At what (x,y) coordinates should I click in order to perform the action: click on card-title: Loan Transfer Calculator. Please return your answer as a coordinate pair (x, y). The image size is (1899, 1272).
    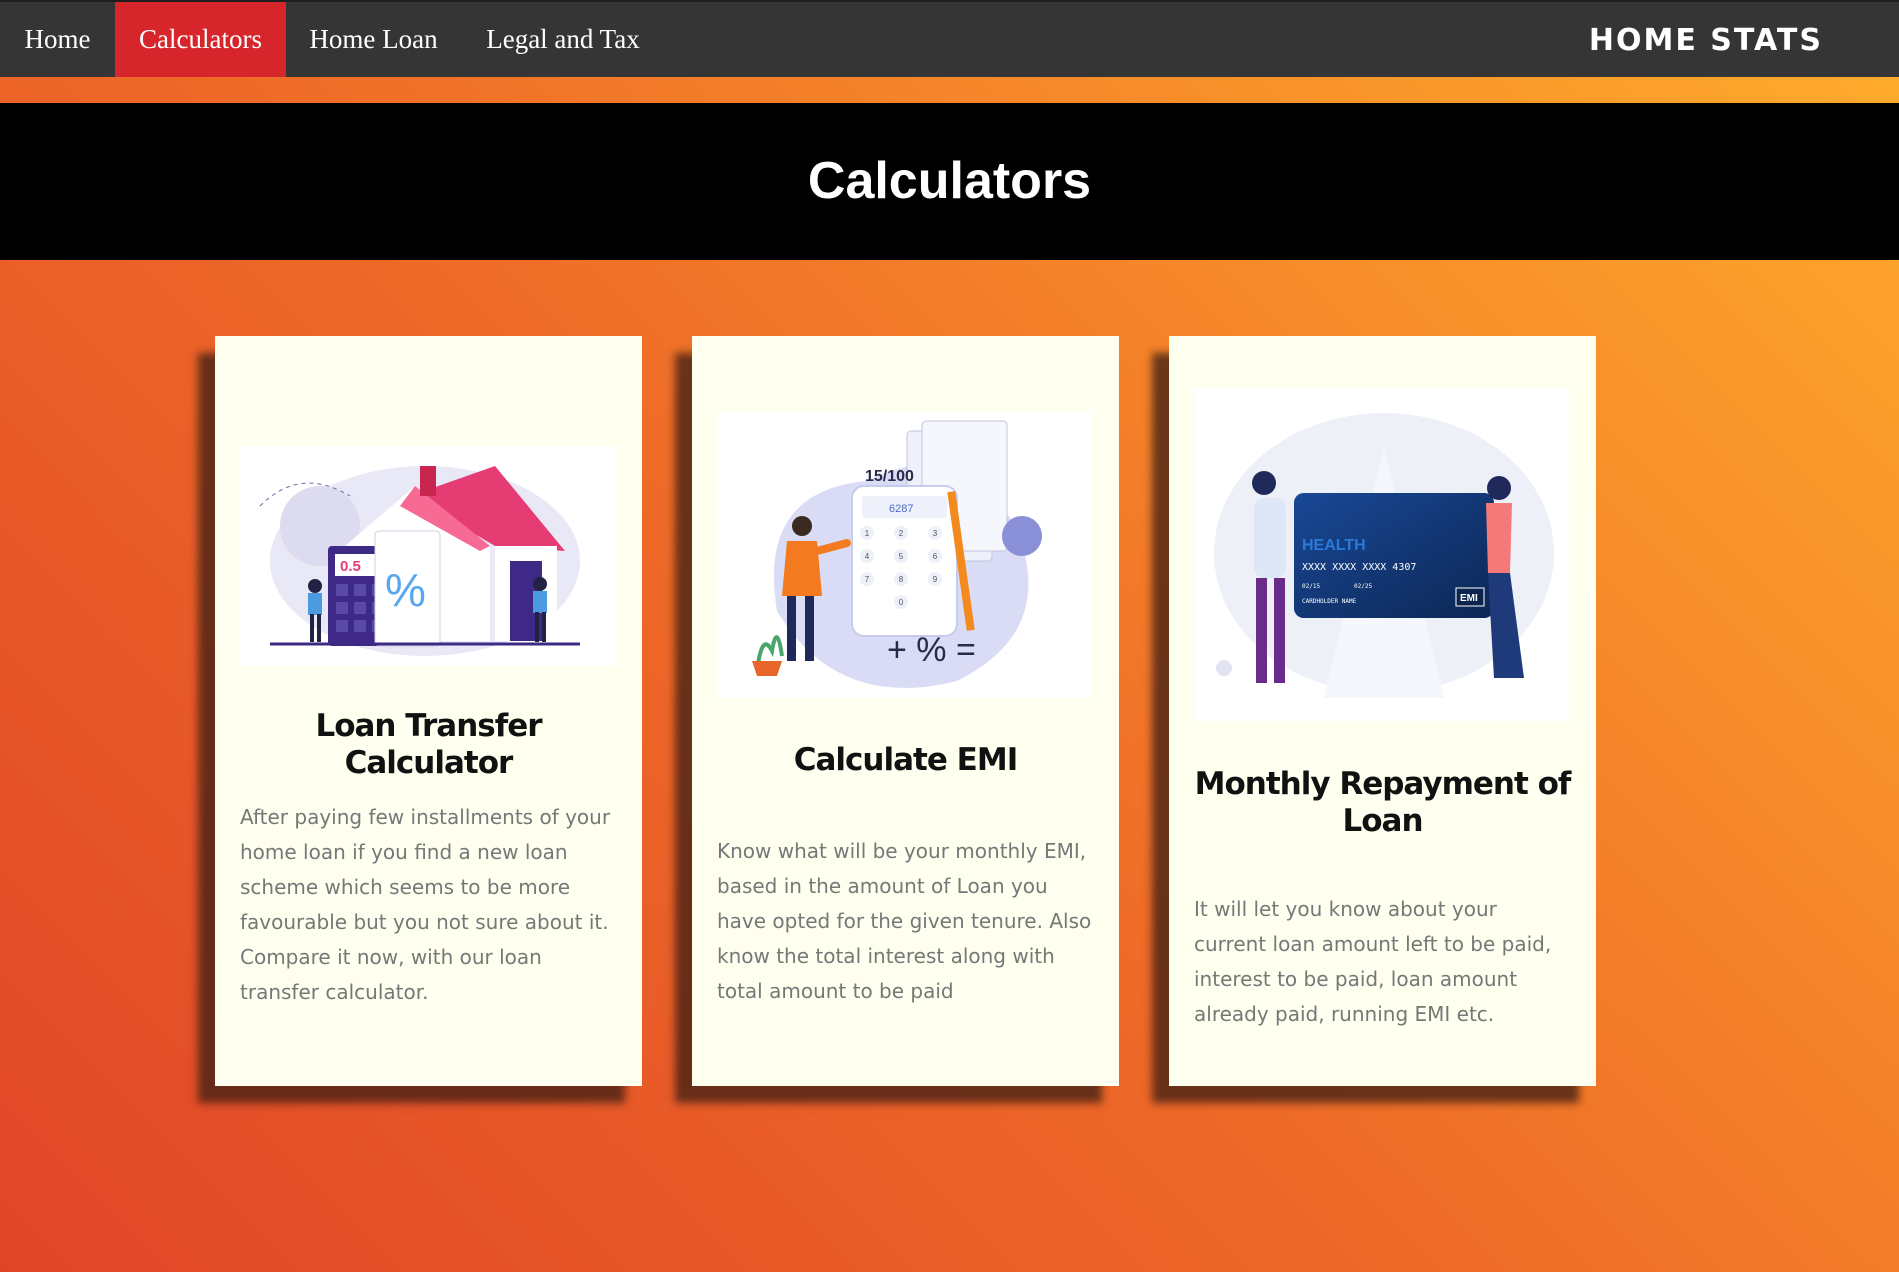
    Looking at the image, I should click on (428, 745).